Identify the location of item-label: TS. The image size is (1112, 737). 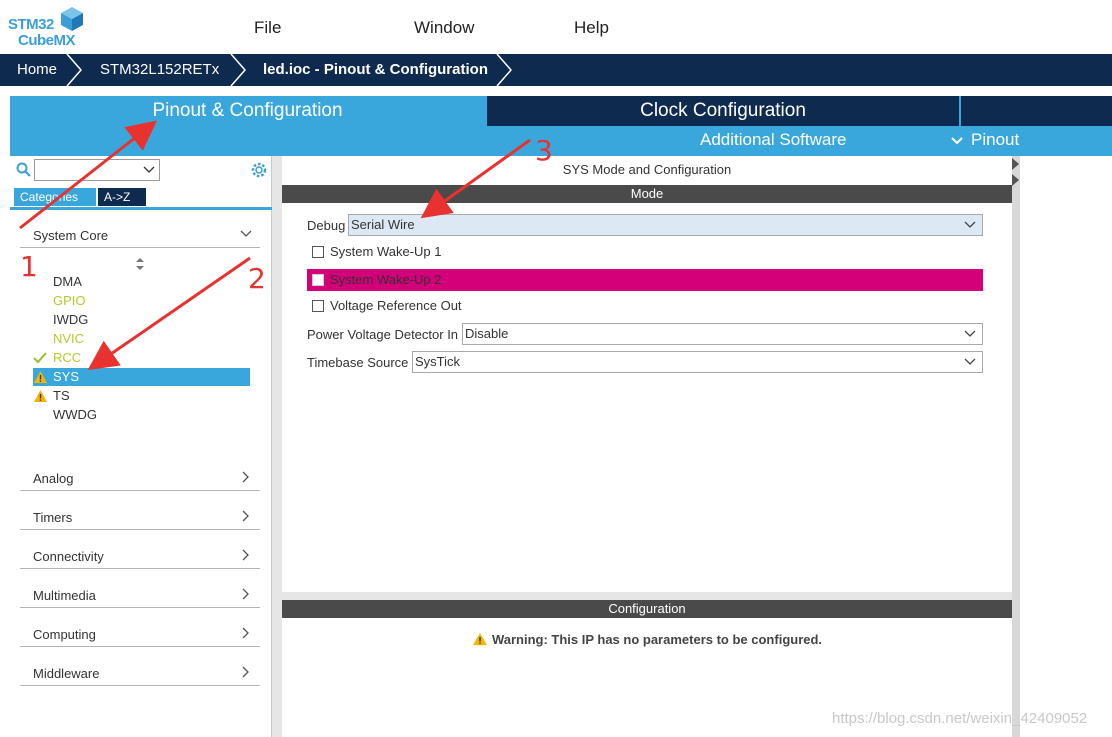
(61, 395).